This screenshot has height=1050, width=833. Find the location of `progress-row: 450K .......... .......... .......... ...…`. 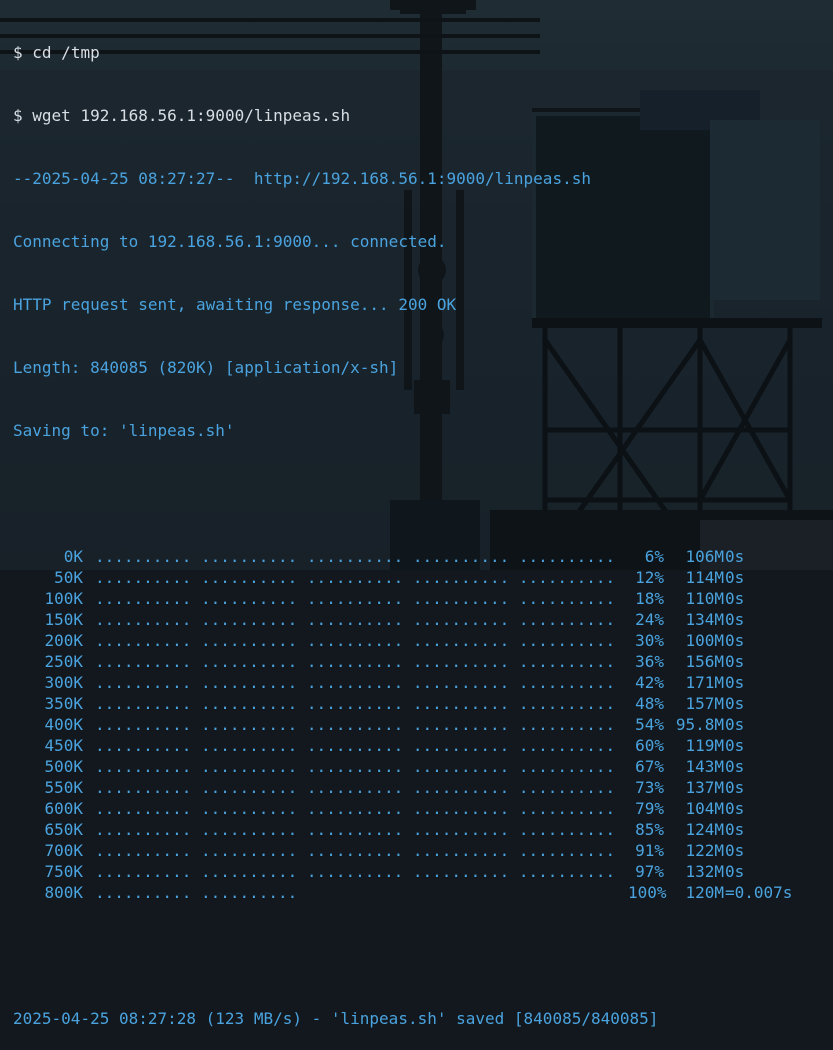

progress-row: 450K .......... .......... .......... ...… is located at coordinates (423, 745).